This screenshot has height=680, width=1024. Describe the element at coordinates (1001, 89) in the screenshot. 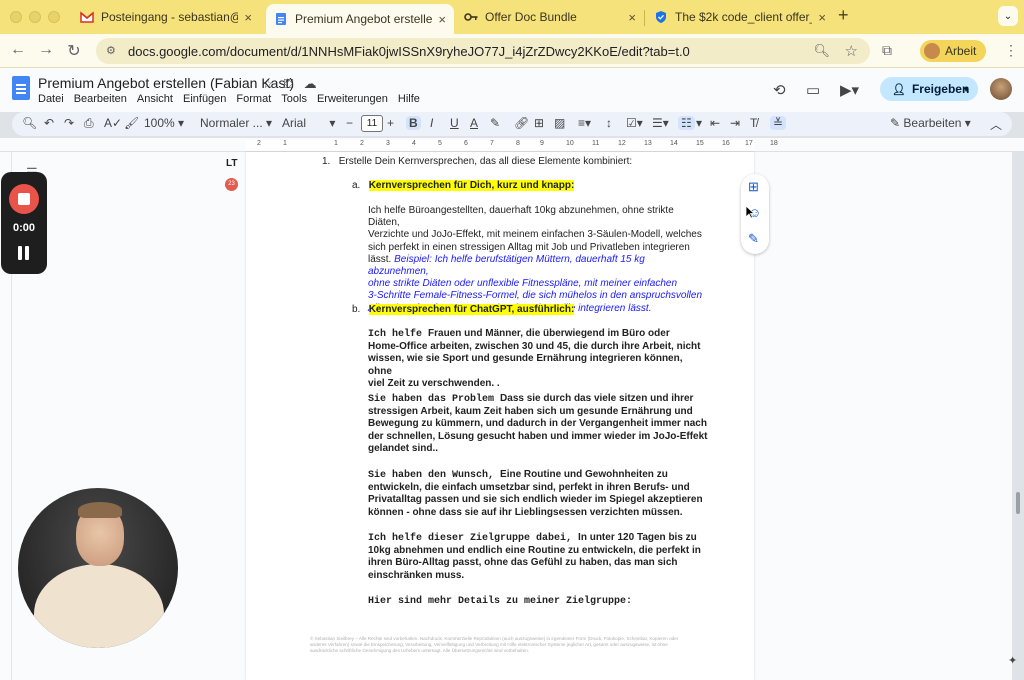

I see `user-avatar` at that location.